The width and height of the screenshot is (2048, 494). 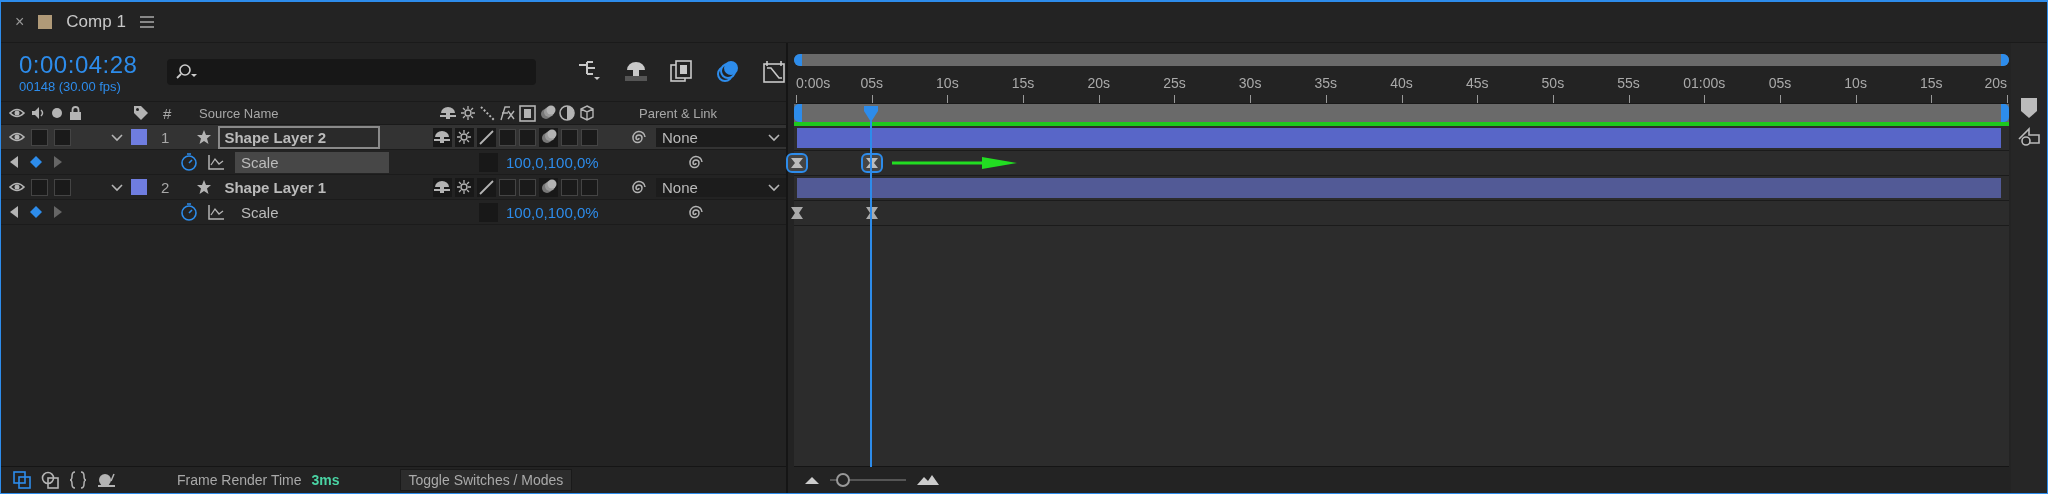 What do you see at coordinates (75, 113) in the screenshot?
I see `lock-icon` at bounding box center [75, 113].